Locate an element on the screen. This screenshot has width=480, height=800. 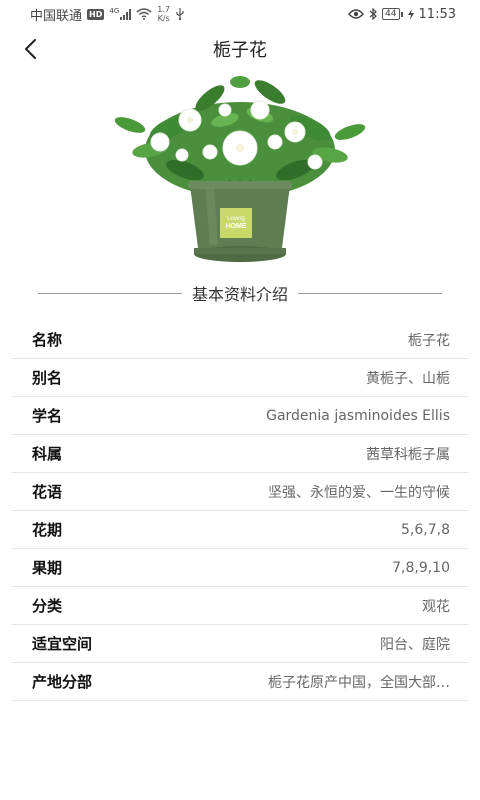
flower-pot: Loving HOME is located at coordinates (240, 221).